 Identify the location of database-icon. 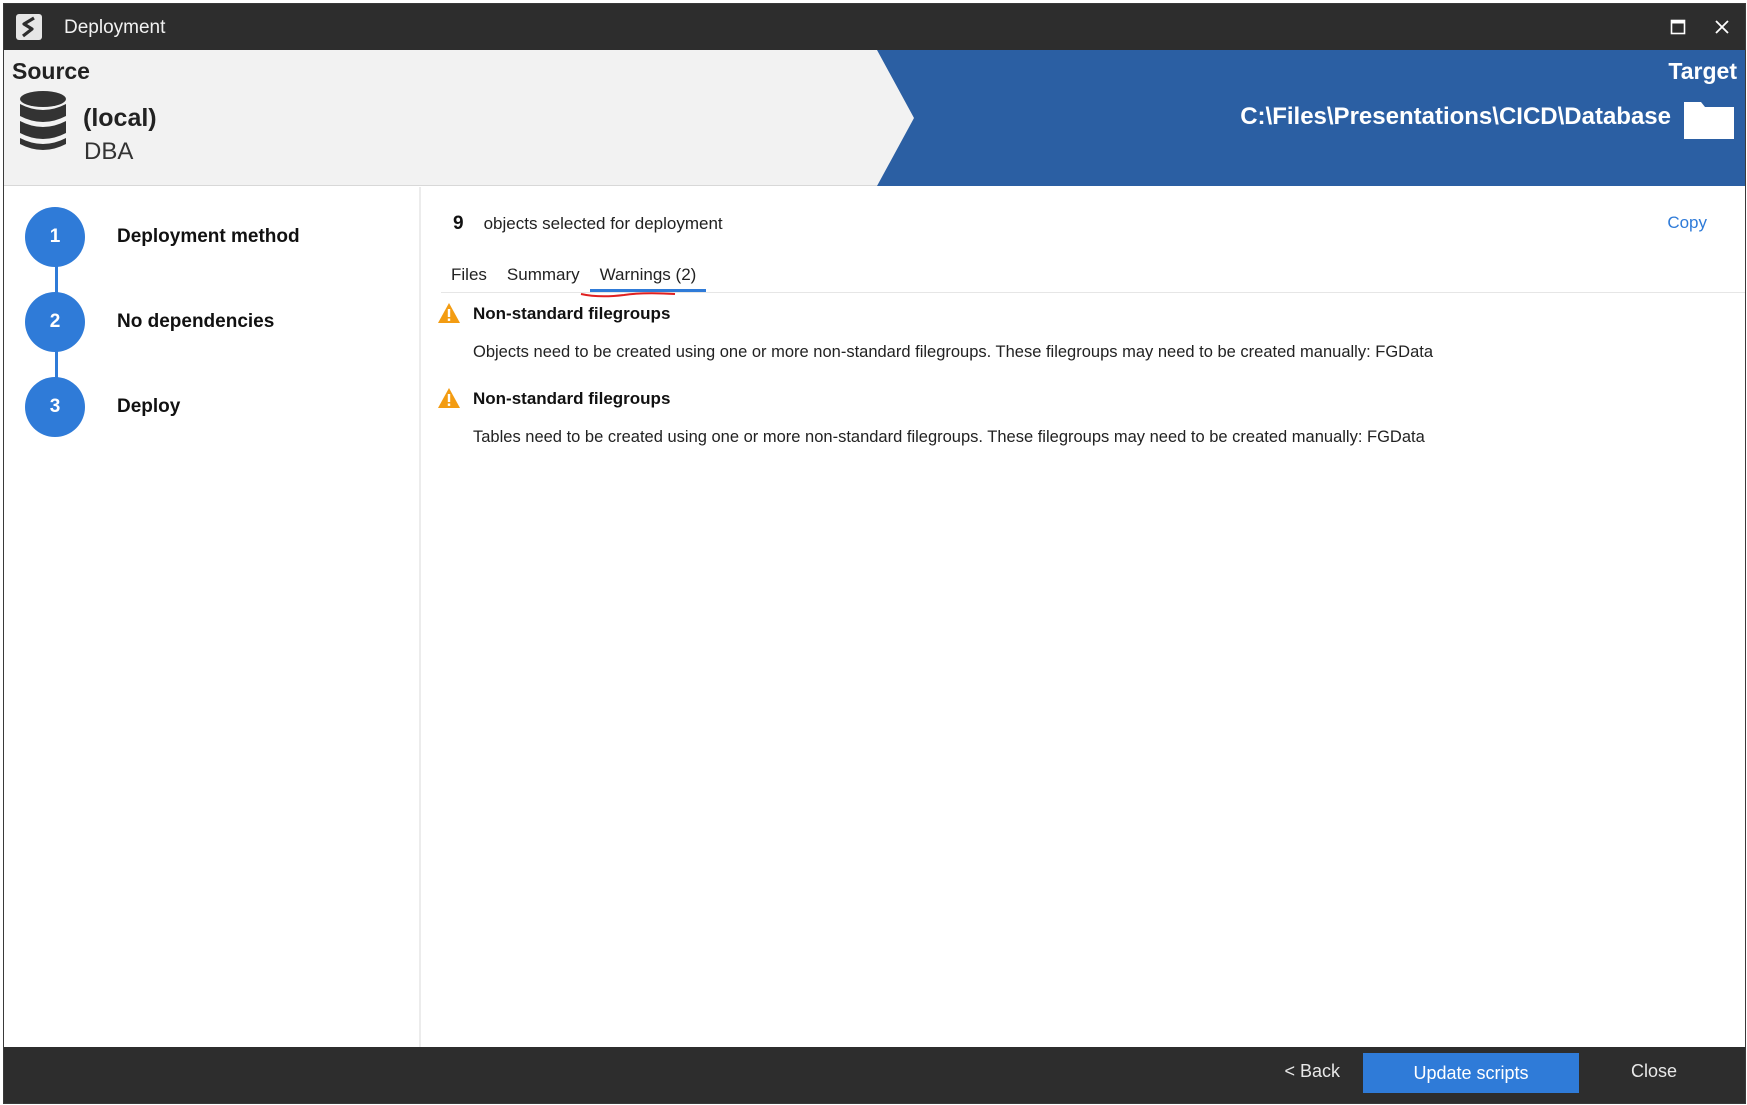
(43, 120).